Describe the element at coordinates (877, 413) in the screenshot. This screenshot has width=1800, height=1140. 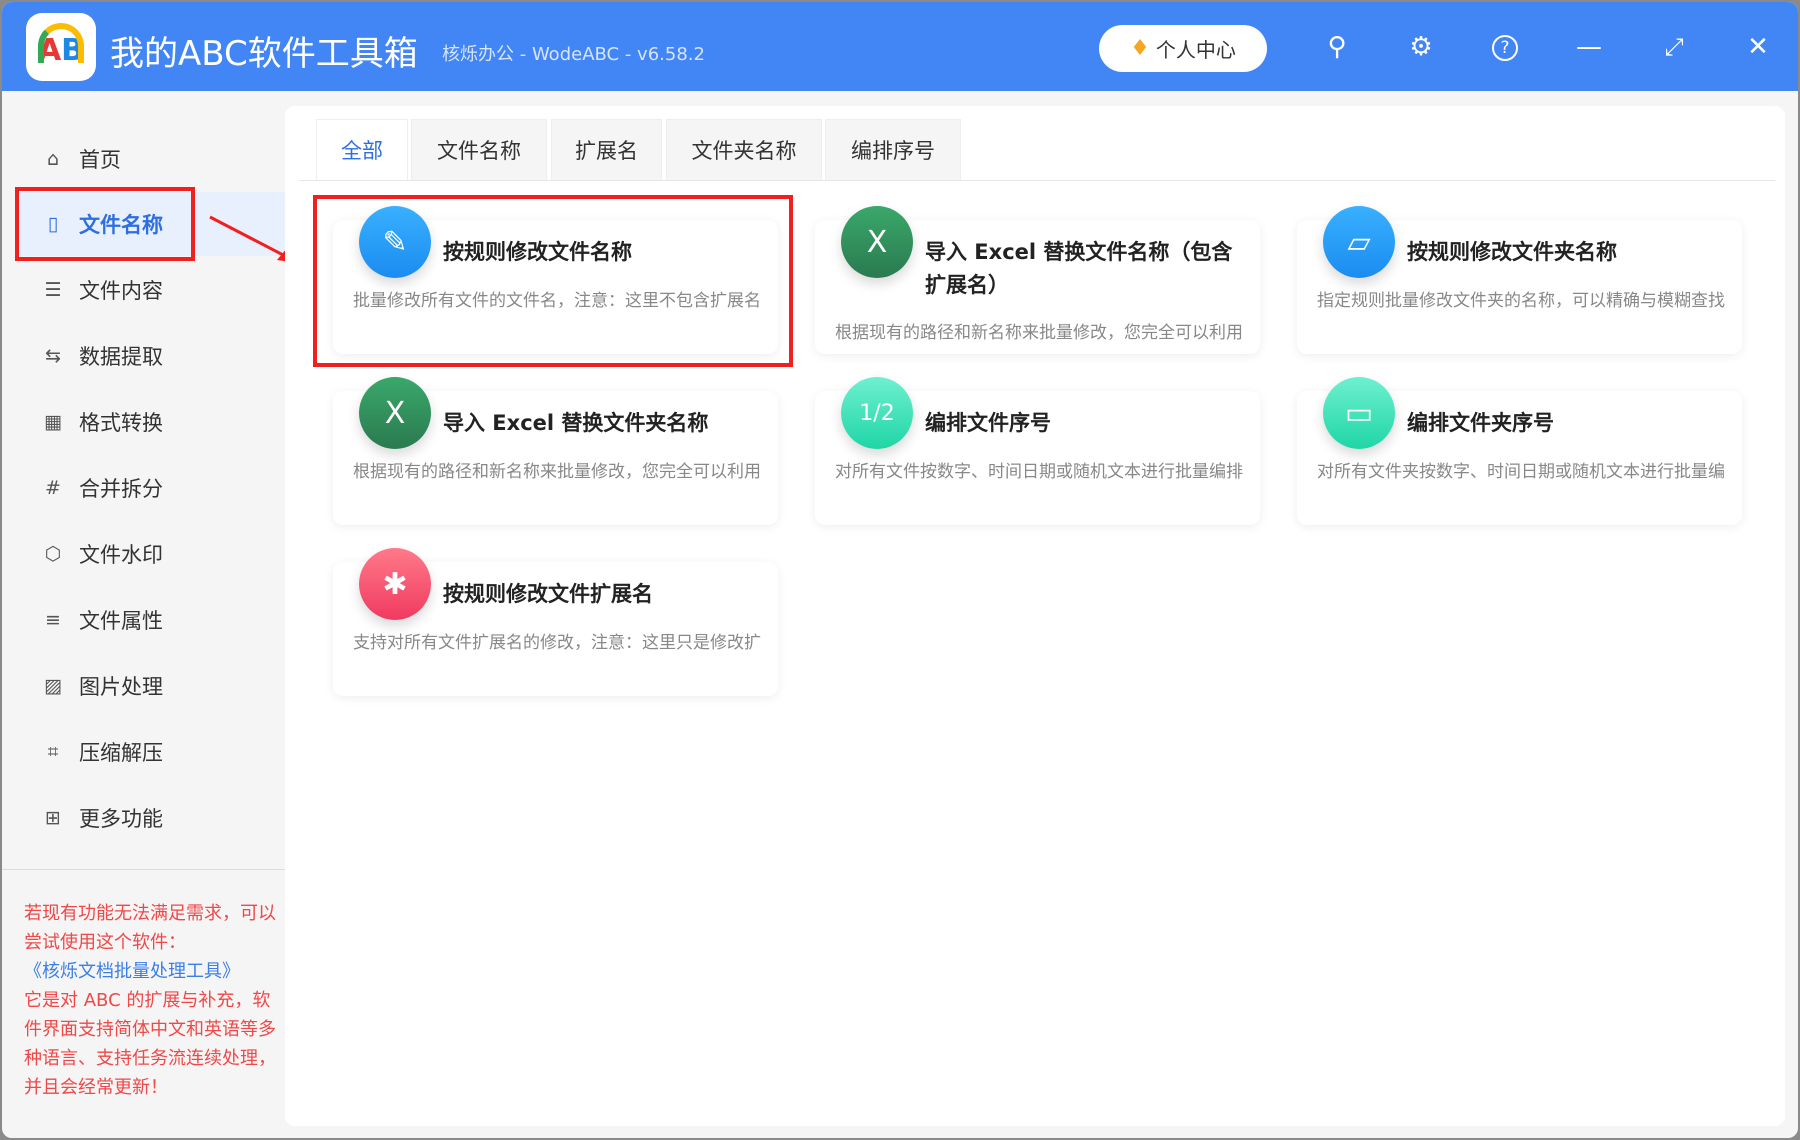
I see `clipboard-number-icon: 1/2` at that location.